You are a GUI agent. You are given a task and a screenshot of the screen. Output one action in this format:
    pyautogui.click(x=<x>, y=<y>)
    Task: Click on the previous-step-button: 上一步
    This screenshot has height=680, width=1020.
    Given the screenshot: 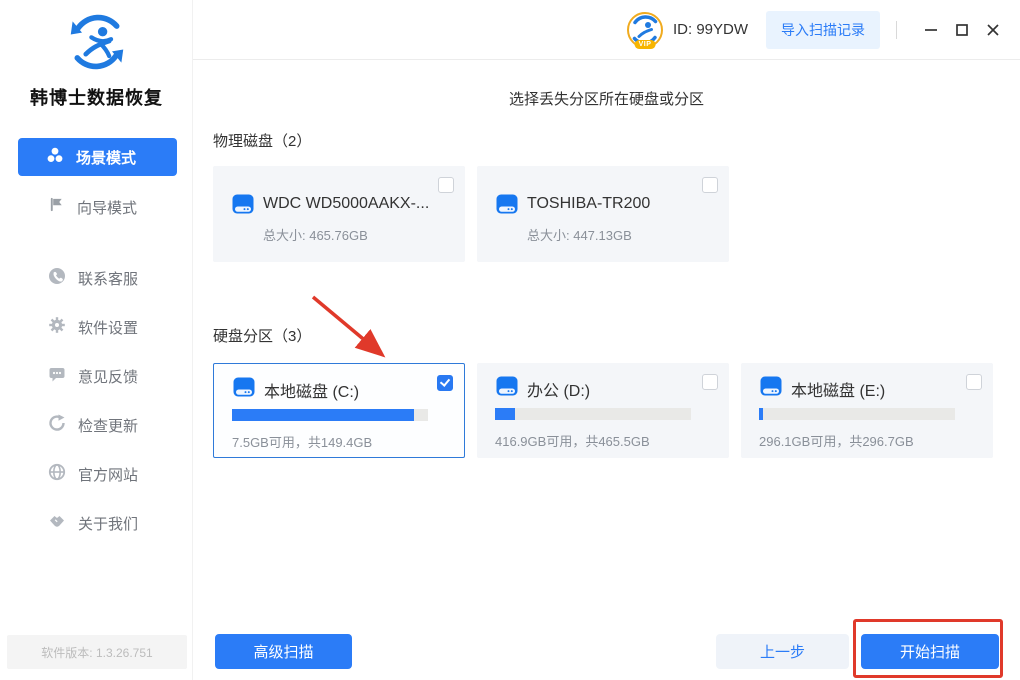 What is the action you would take?
    pyautogui.click(x=782, y=651)
    